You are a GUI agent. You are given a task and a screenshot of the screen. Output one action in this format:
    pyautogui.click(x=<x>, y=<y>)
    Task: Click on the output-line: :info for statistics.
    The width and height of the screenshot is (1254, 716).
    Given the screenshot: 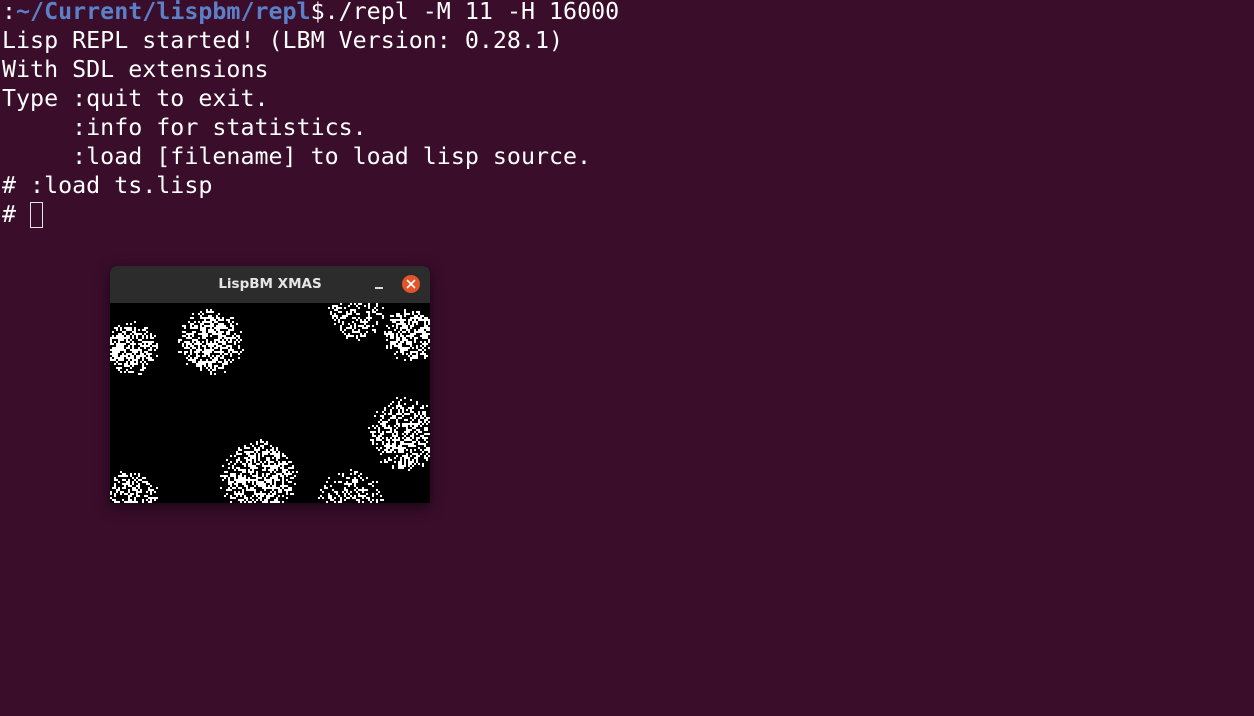 What is the action you would take?
    pyautogui.click(x=184, y=127)
    